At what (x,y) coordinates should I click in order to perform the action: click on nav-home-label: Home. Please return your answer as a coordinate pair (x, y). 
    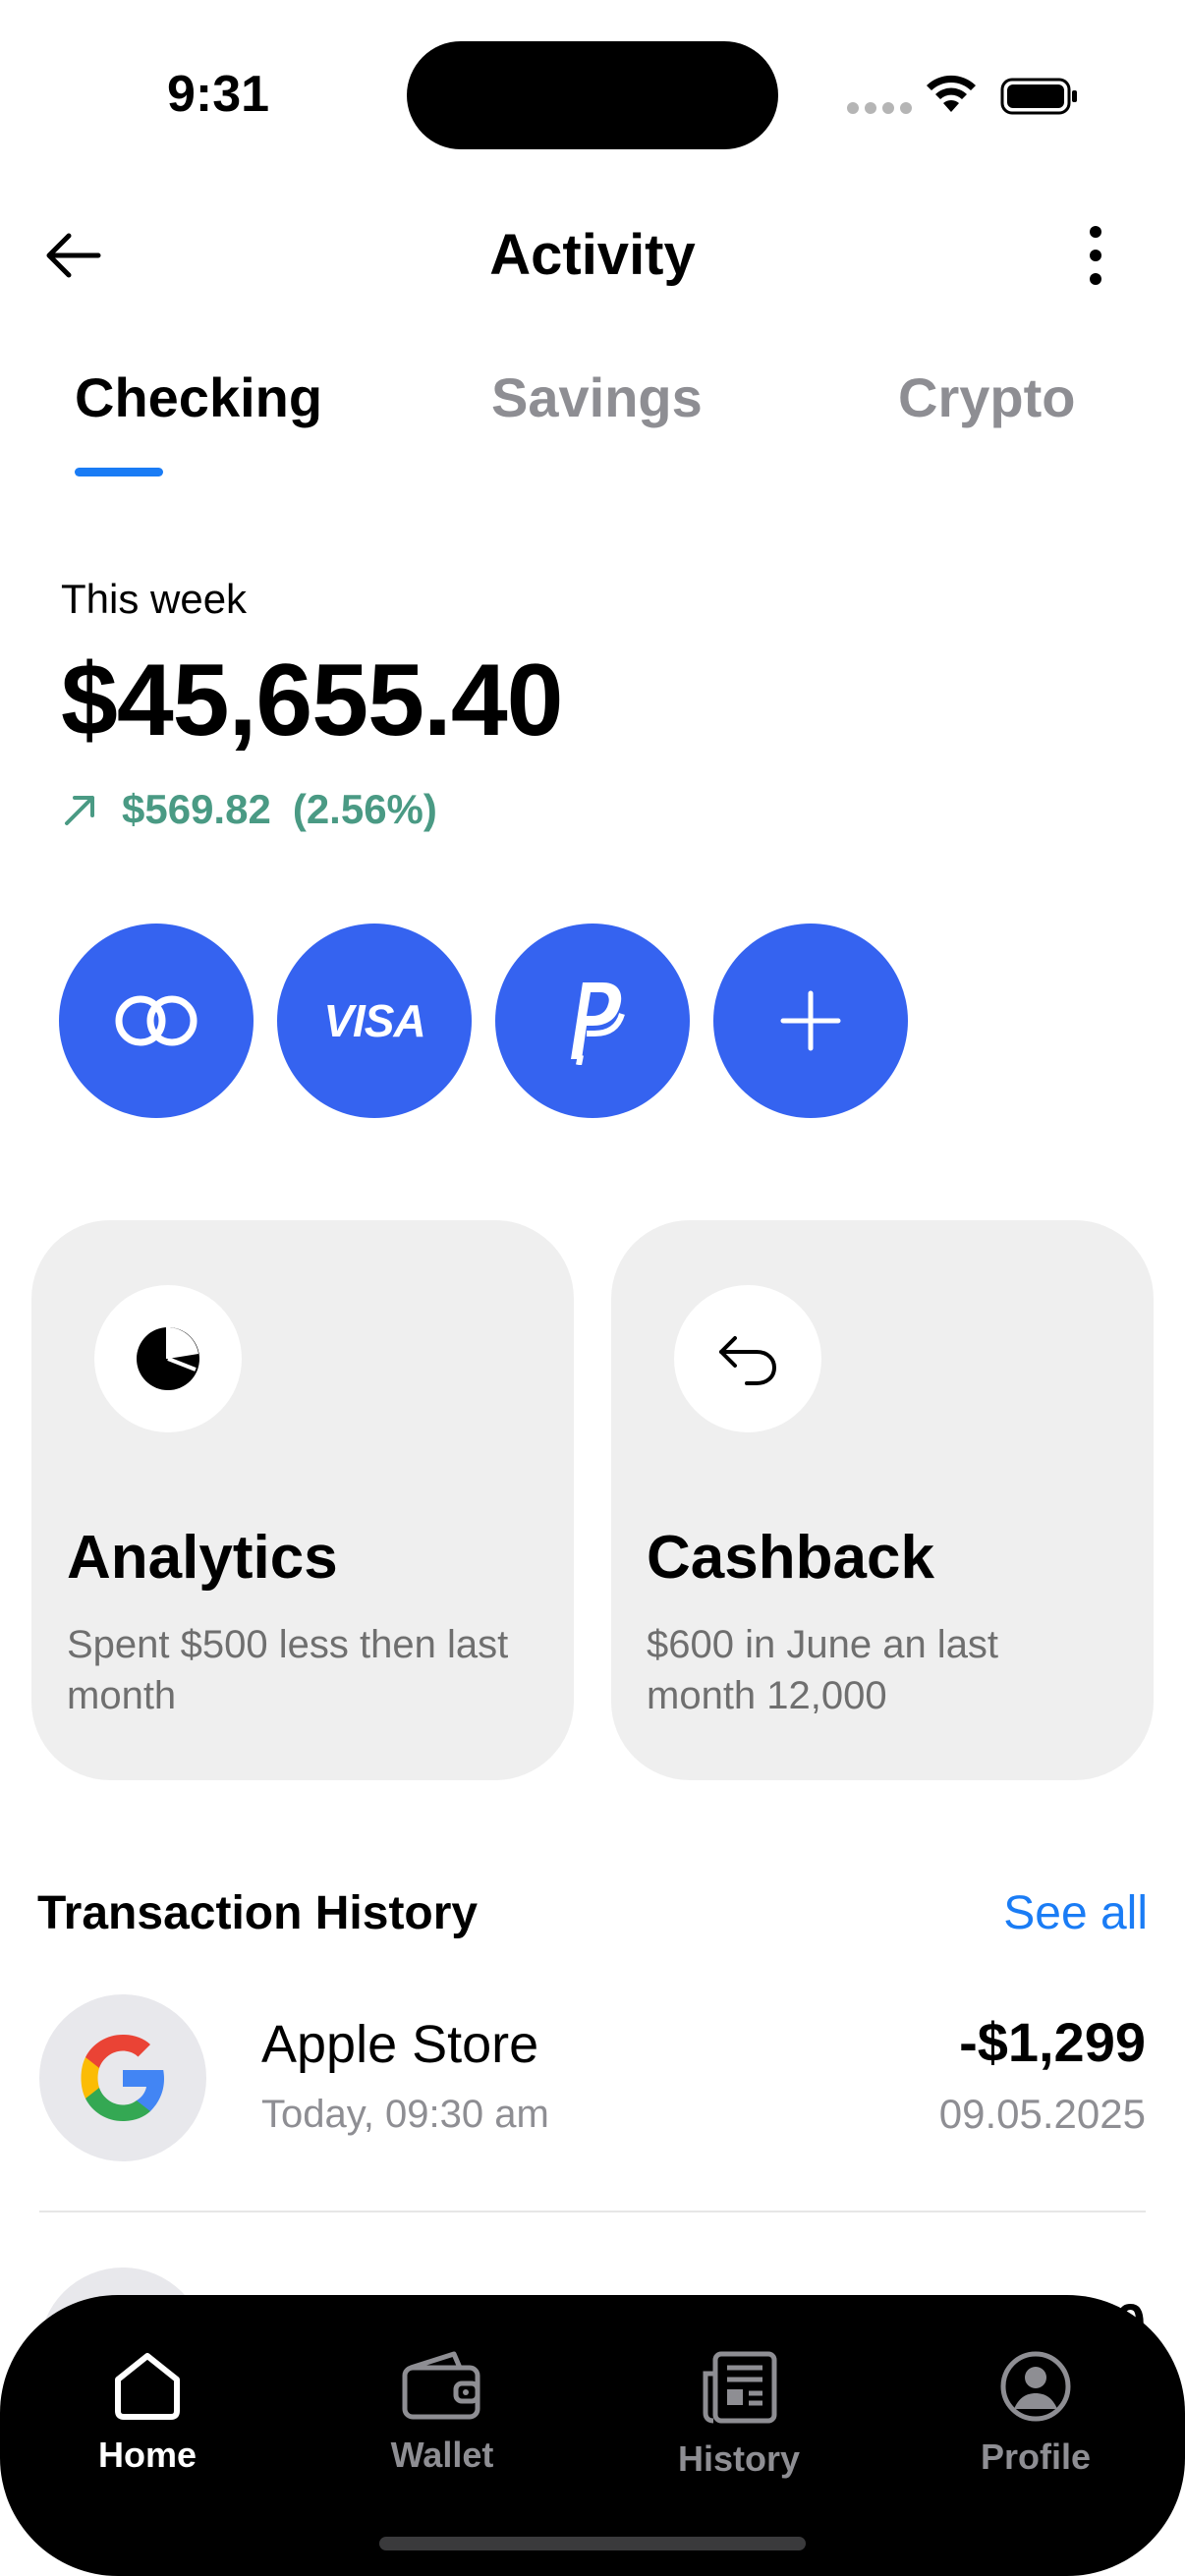
    Looking at the image, I should click on (148, 2455).